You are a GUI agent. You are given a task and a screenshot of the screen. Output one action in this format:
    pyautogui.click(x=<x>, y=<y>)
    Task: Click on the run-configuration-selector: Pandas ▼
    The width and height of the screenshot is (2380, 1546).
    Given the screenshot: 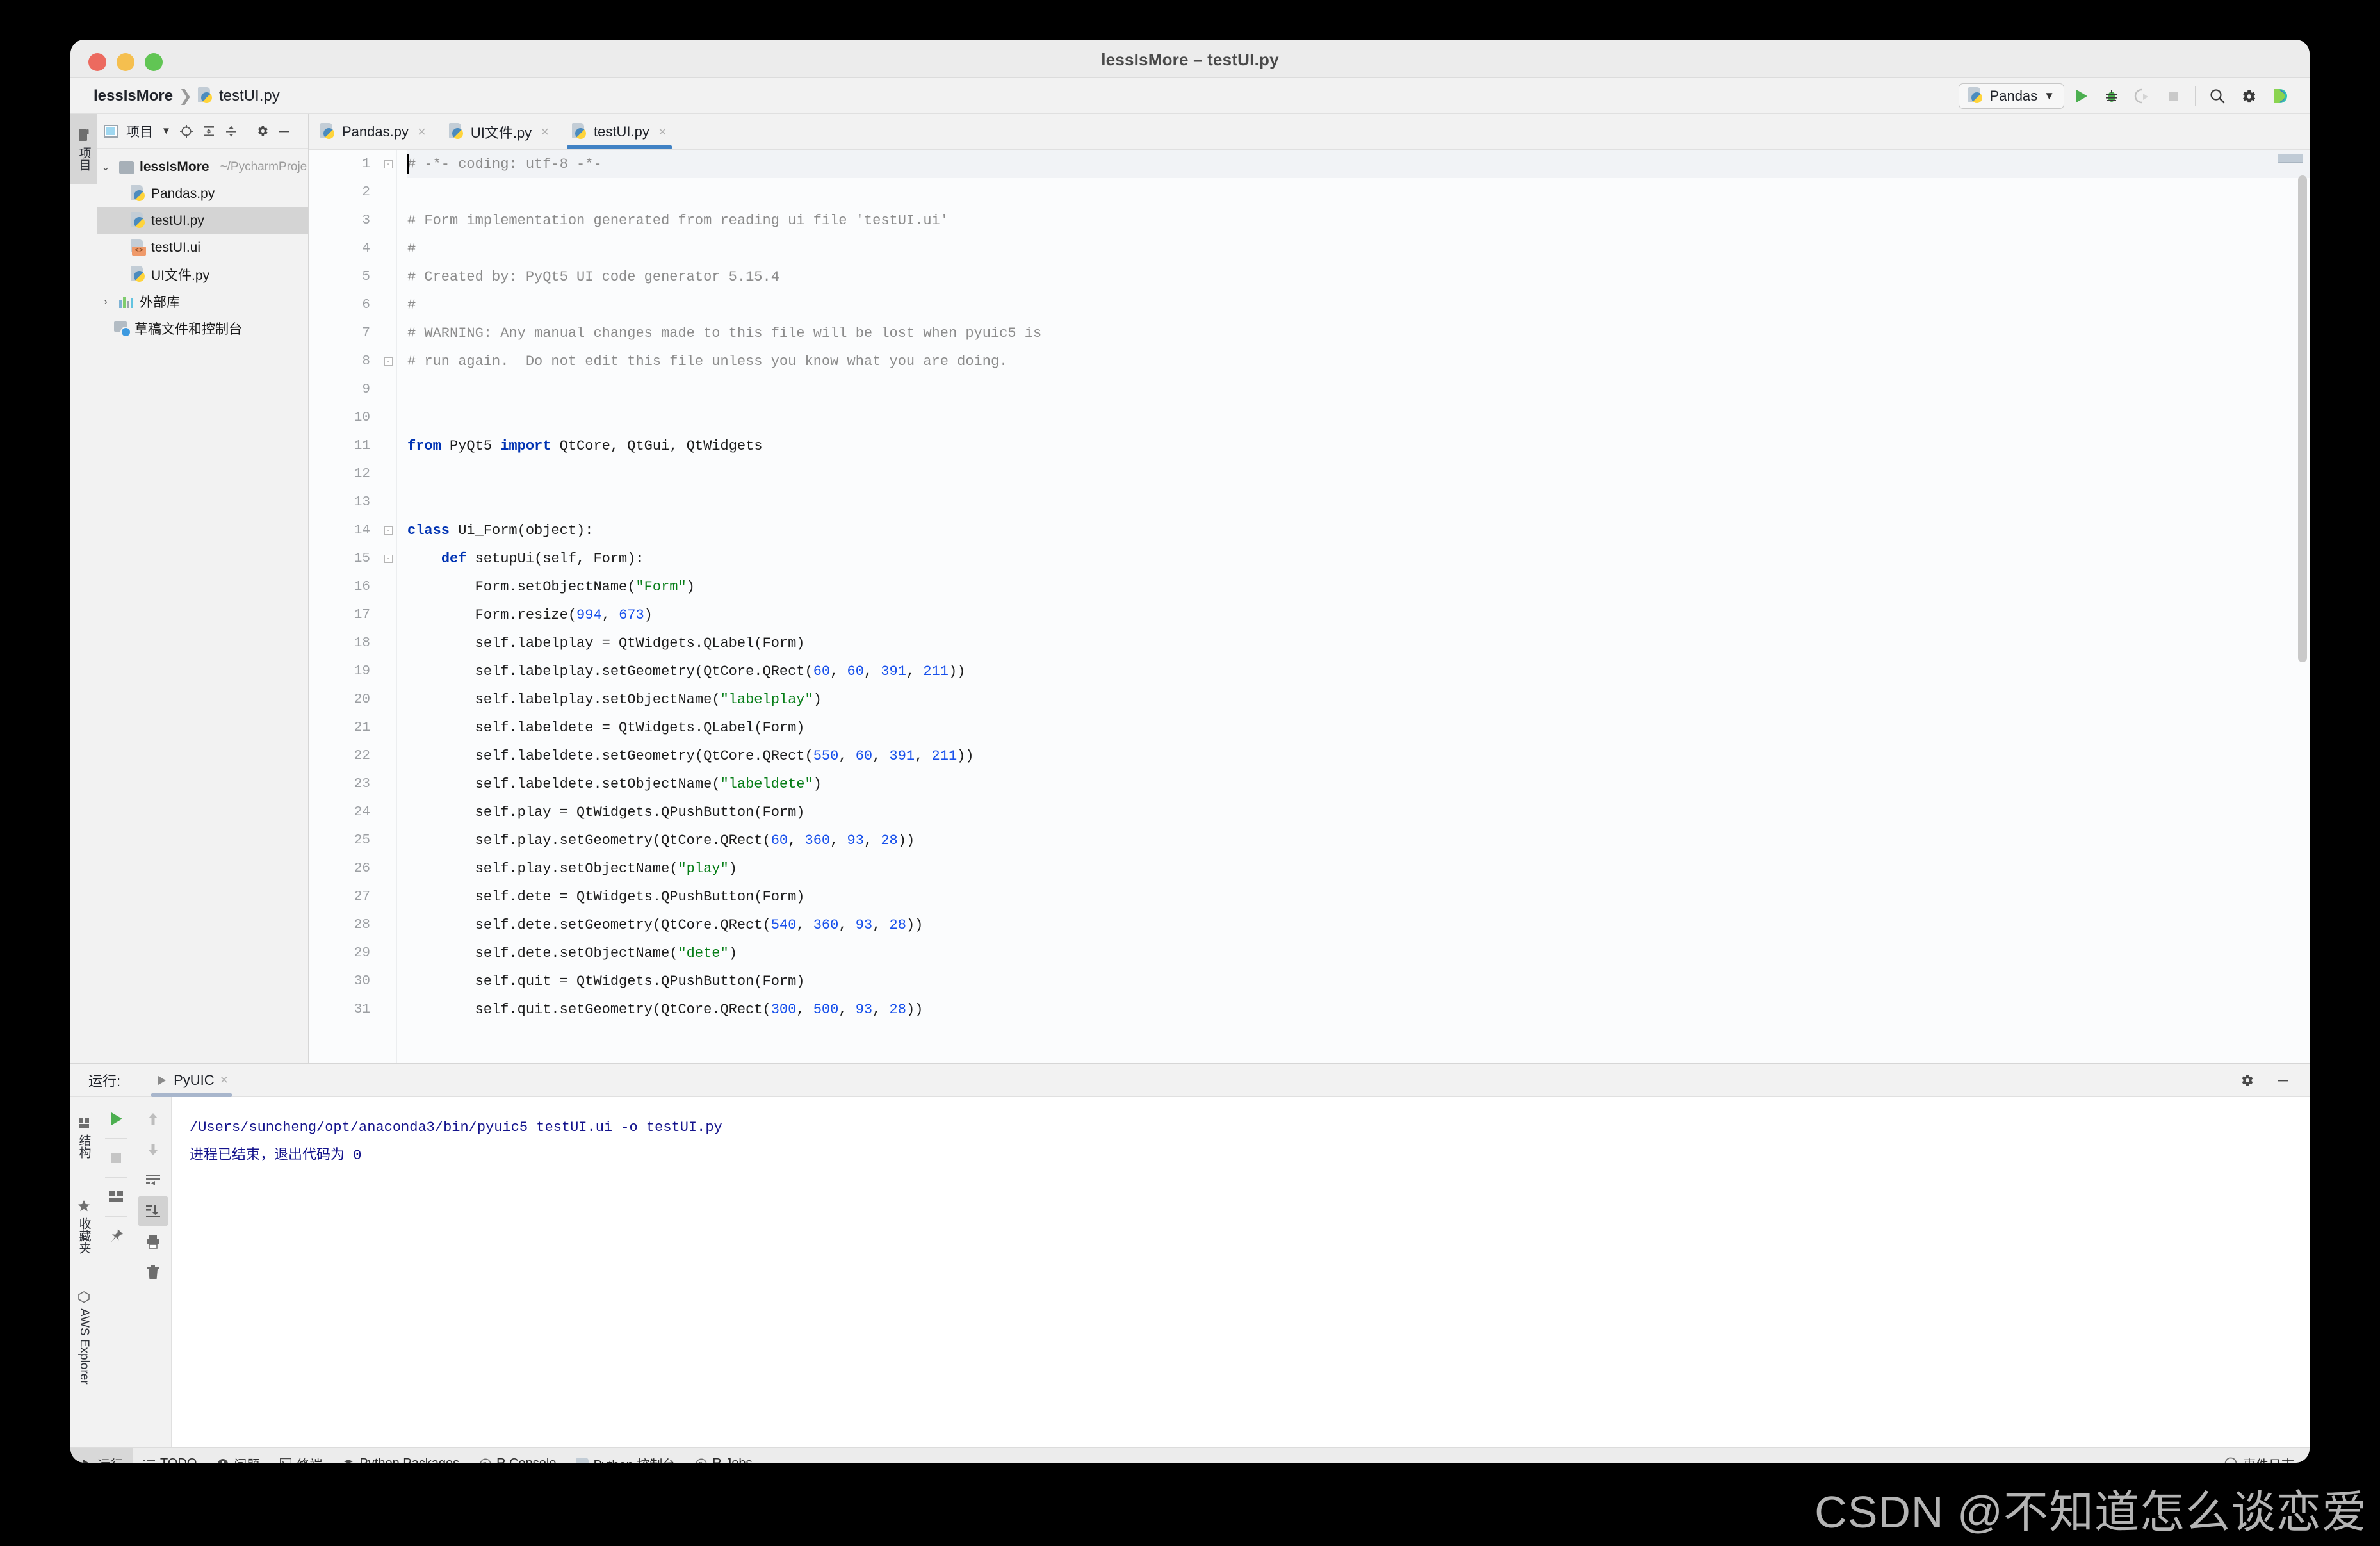 What is the action you would take?
    pyautogui.click(x=2011, y=96)
    